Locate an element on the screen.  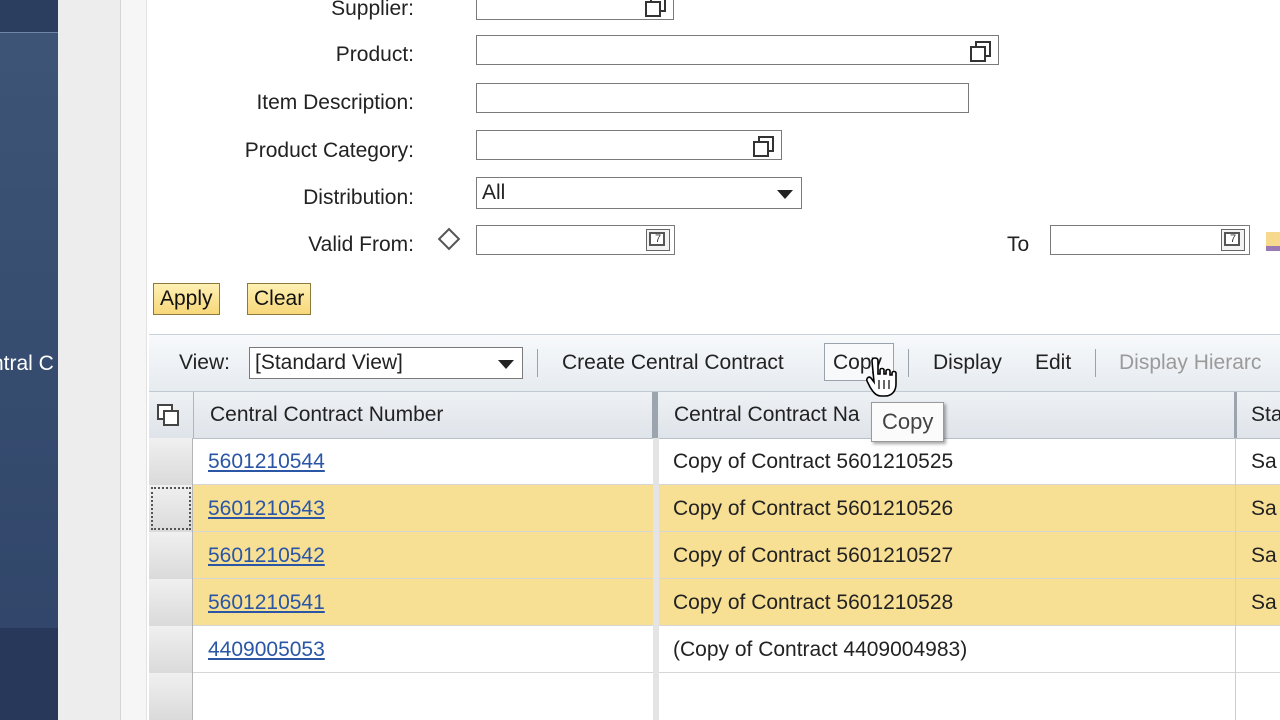
left-gutter is located at coordinates (89, 360).